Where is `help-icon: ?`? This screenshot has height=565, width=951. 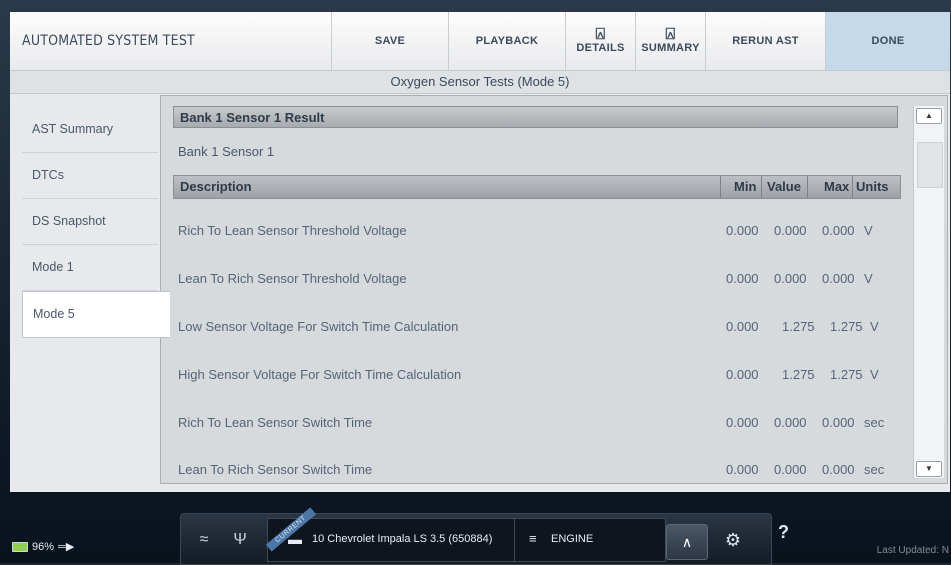 help-icon: ? is located at coordinates (783, 532).